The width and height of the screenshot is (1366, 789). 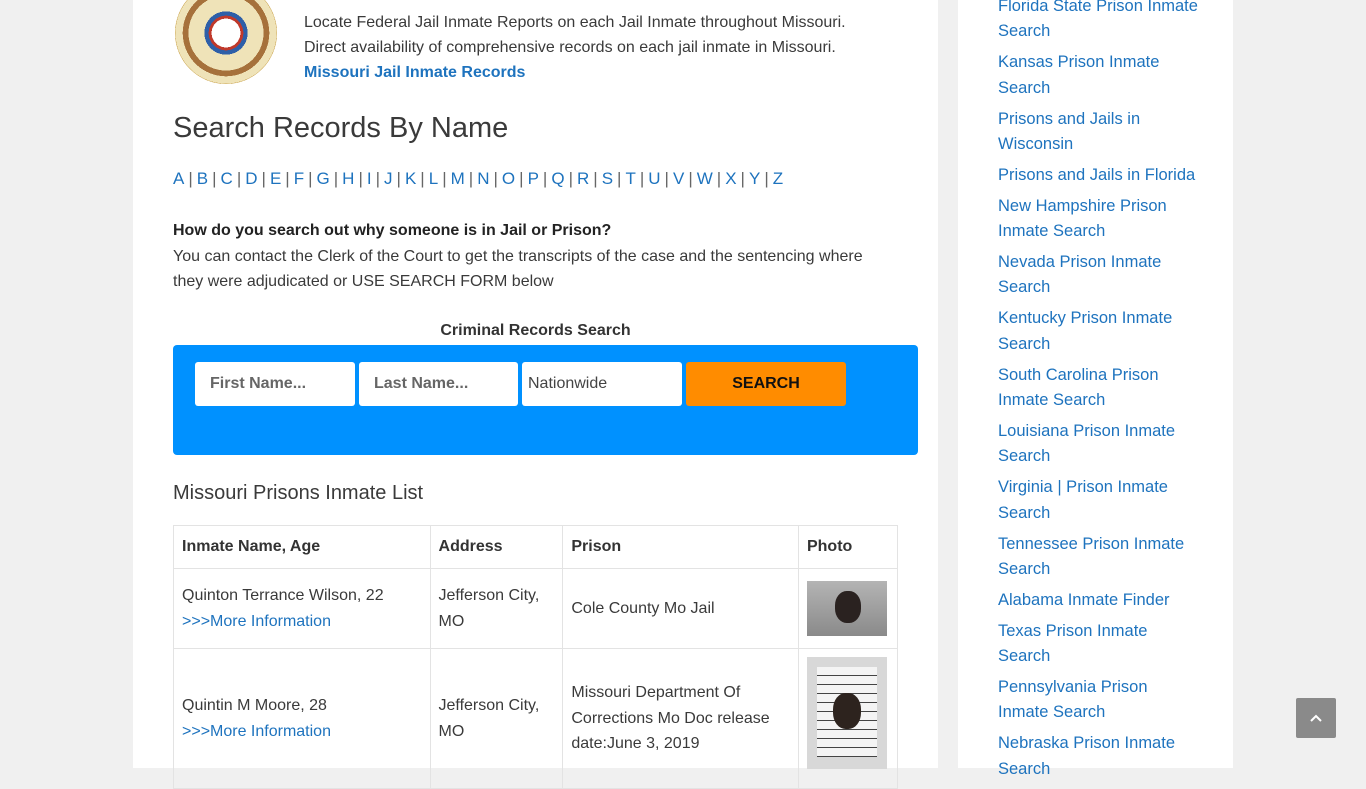 What do you see at coordinates (1098, 20) in the screenshot?
I see `sidebar-link: Florida State Prison Inmate Search` at bounding box center [1098, 20].